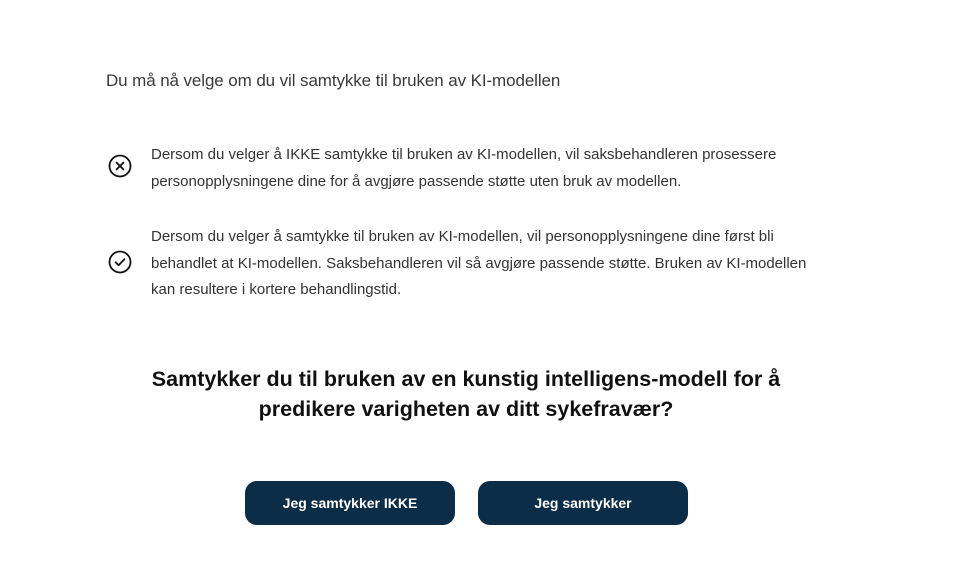  What do you see at coordinates (120, 262) in the screenshot?
I see `circle-check-icon` at bounding box center [120, 262].